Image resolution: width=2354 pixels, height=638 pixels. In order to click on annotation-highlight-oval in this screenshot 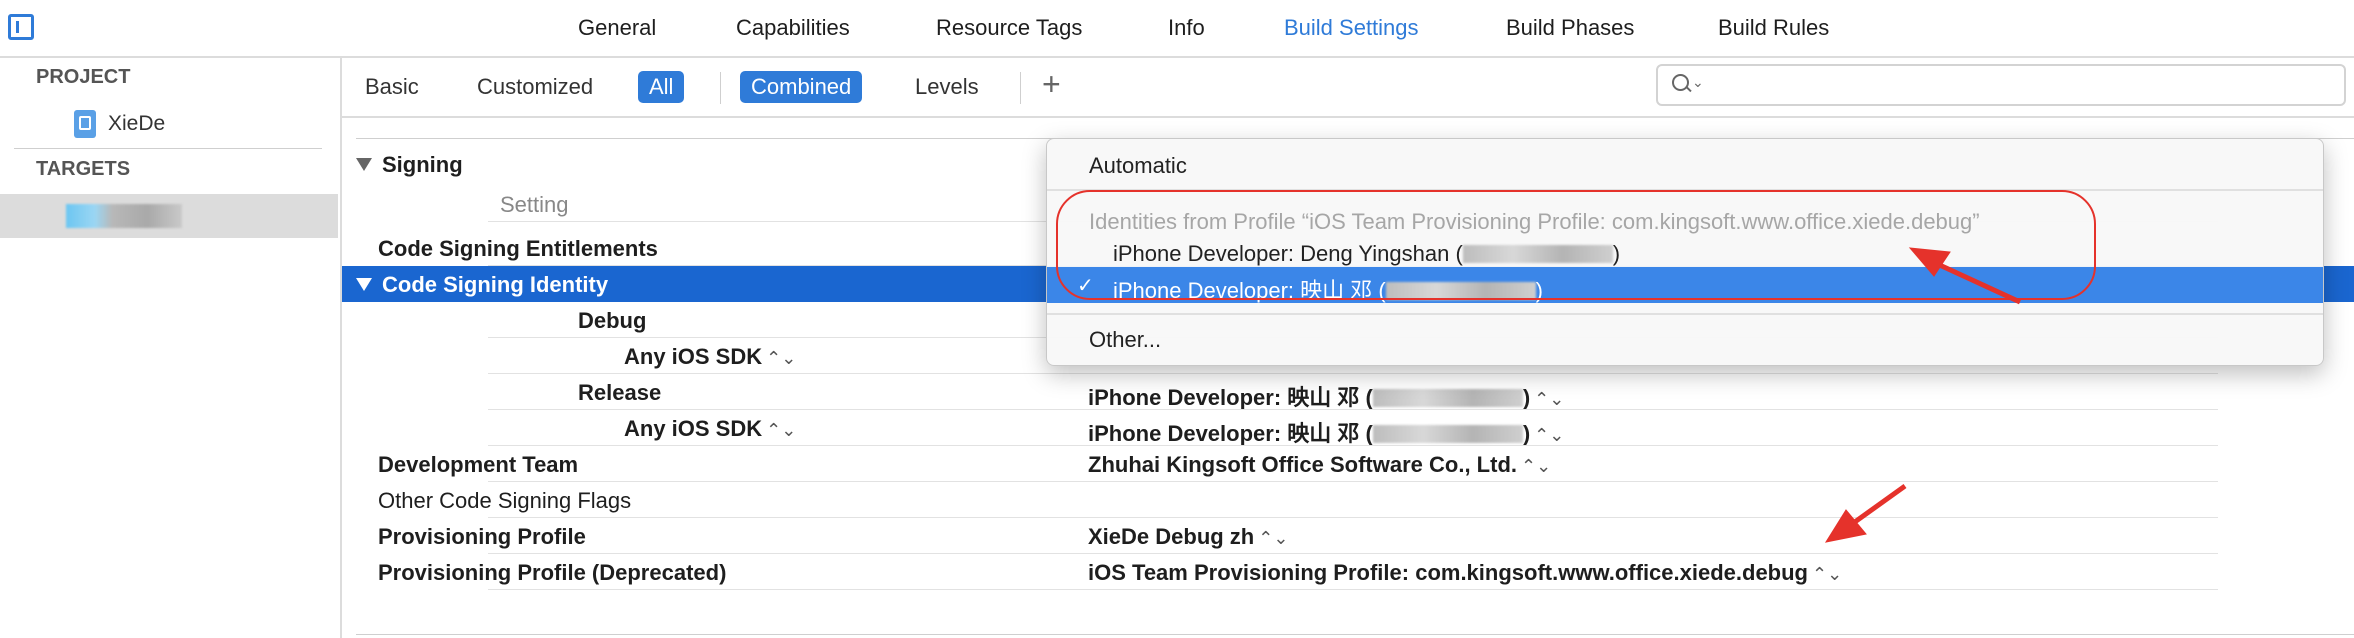, I will do `click(1576, 245)`.